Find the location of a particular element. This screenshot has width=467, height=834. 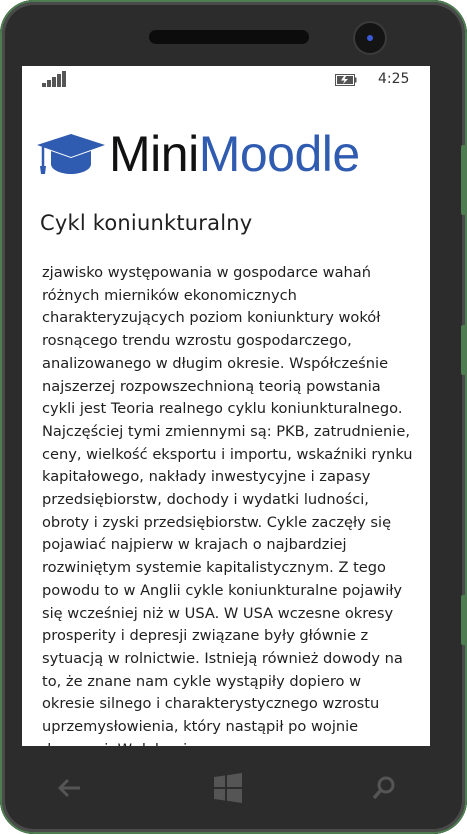

app-logo: MiniMoodle is located at coordinates (225, 156).